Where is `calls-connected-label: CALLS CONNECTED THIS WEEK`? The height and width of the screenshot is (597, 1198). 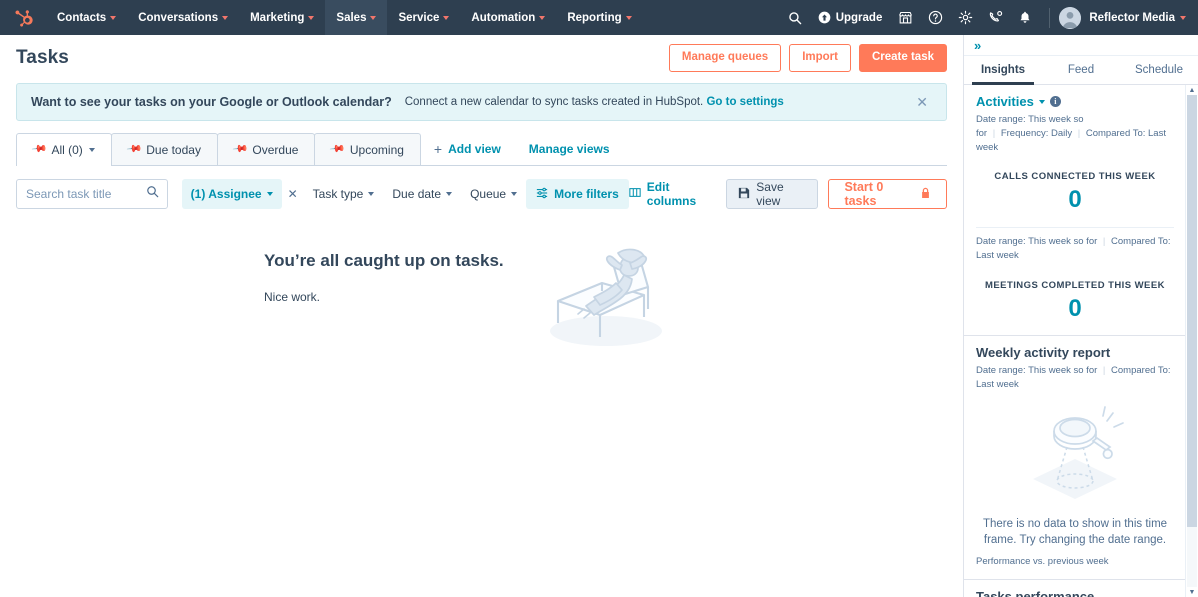 calls-connected-label: CALLS CONNECTED THIS WEEK is located at coordinates (1075, 177).